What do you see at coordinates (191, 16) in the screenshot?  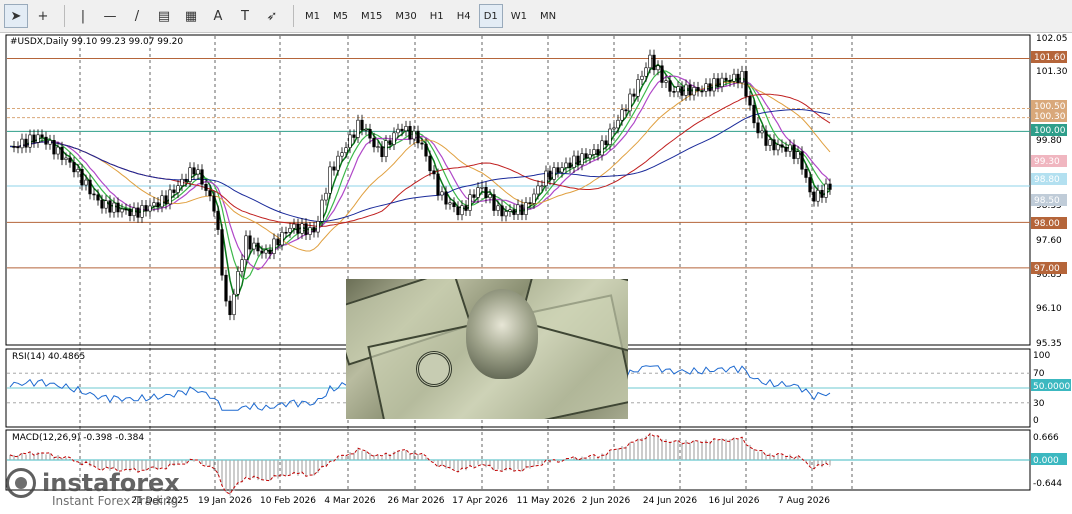 I see `fibonacci-tool-button: ▦` at bounding box center [191, 16].